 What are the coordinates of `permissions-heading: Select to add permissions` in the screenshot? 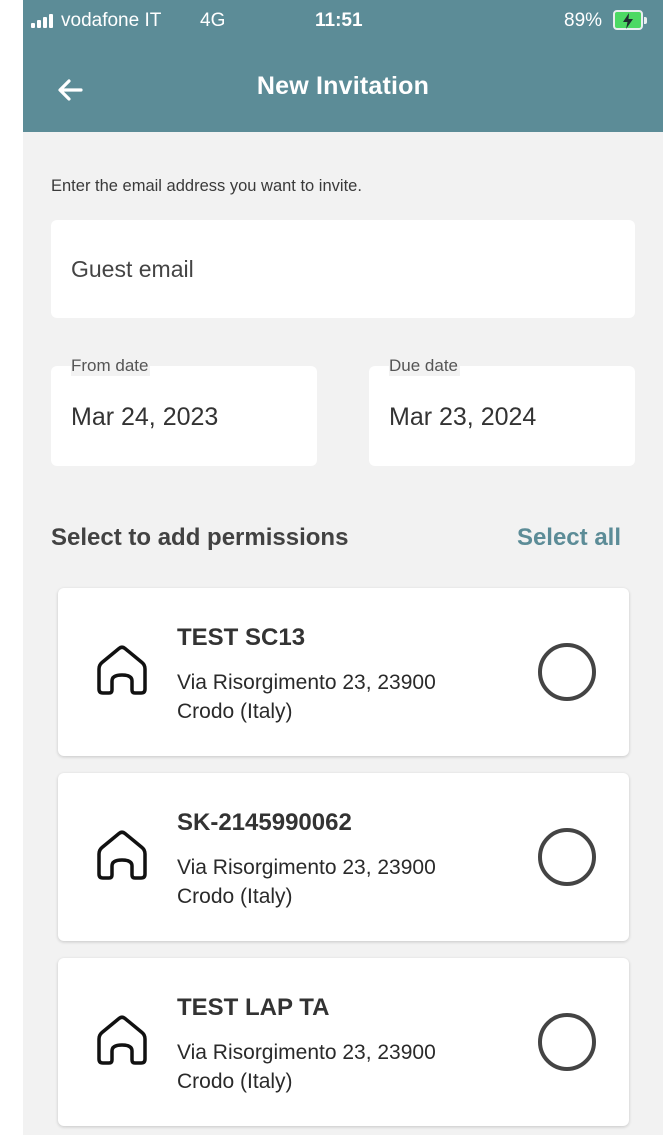 It's located at (200, 537).